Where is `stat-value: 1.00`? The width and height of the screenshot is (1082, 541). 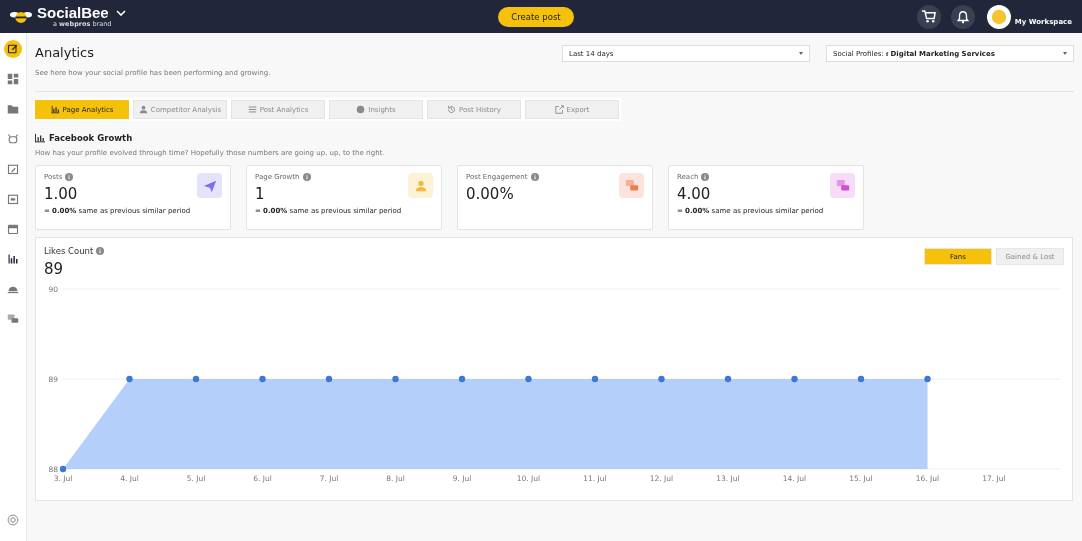
stat-value: 1.00 is located at coordinates (61, 194).